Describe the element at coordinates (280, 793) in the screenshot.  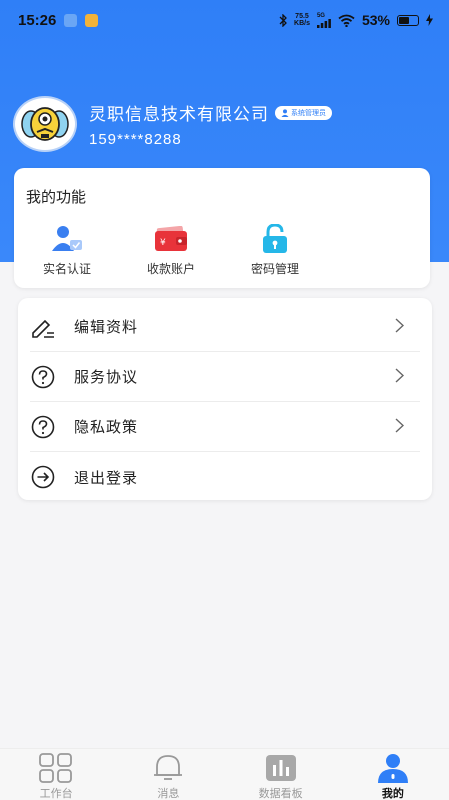
I see `tab-label: 数据看板` at that location.